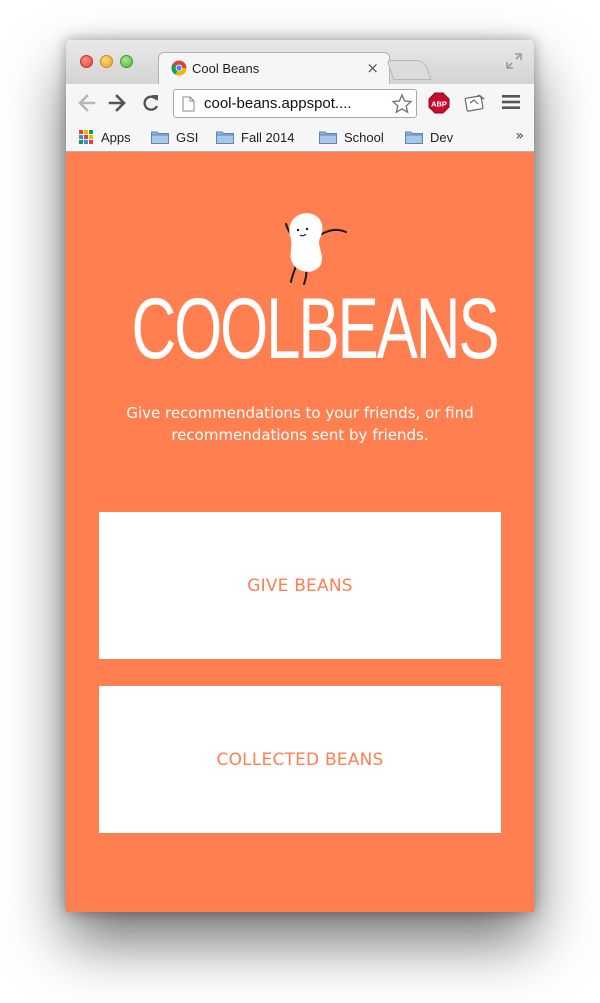 The height and width of the screenshot is (1003, 600). What do you see at coordinates (174, 137) in the screenshot?
I see `bookmark-folder-gsi: GSI` at bounding box center [174, 137].